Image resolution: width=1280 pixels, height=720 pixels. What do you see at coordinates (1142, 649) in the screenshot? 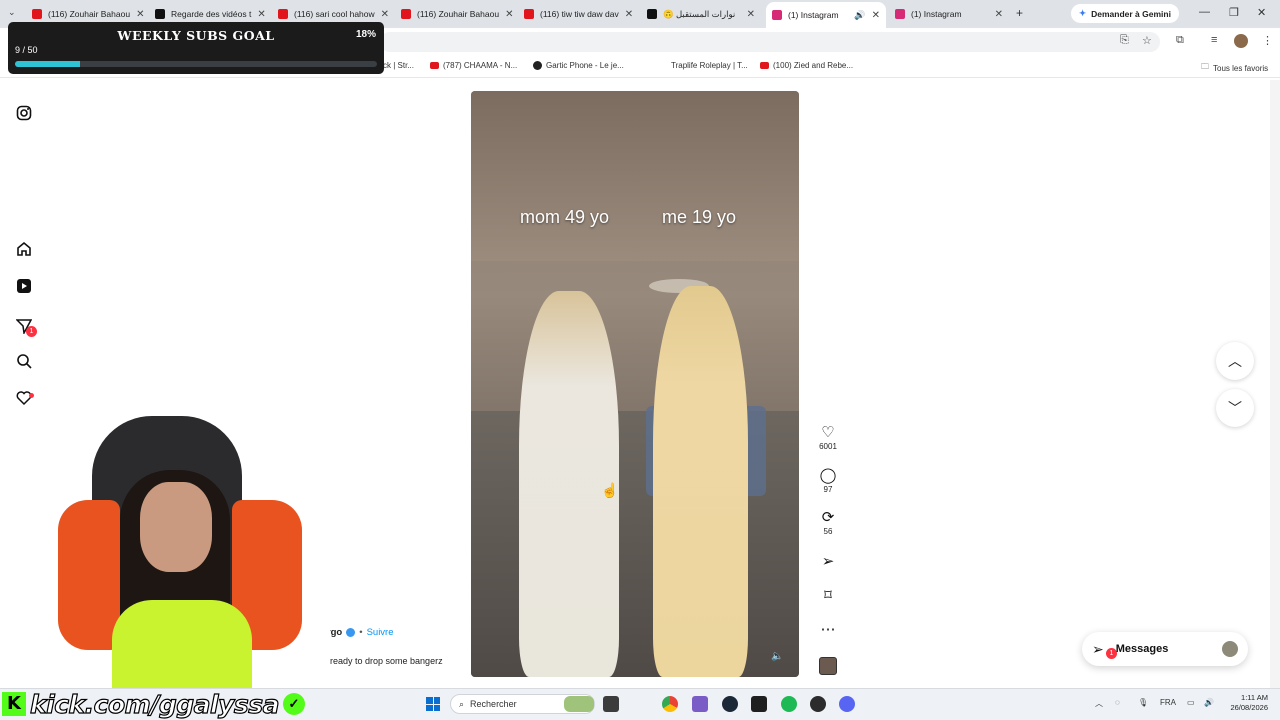
I see `messages-label: Messages` at bounding box center [1142, 649].